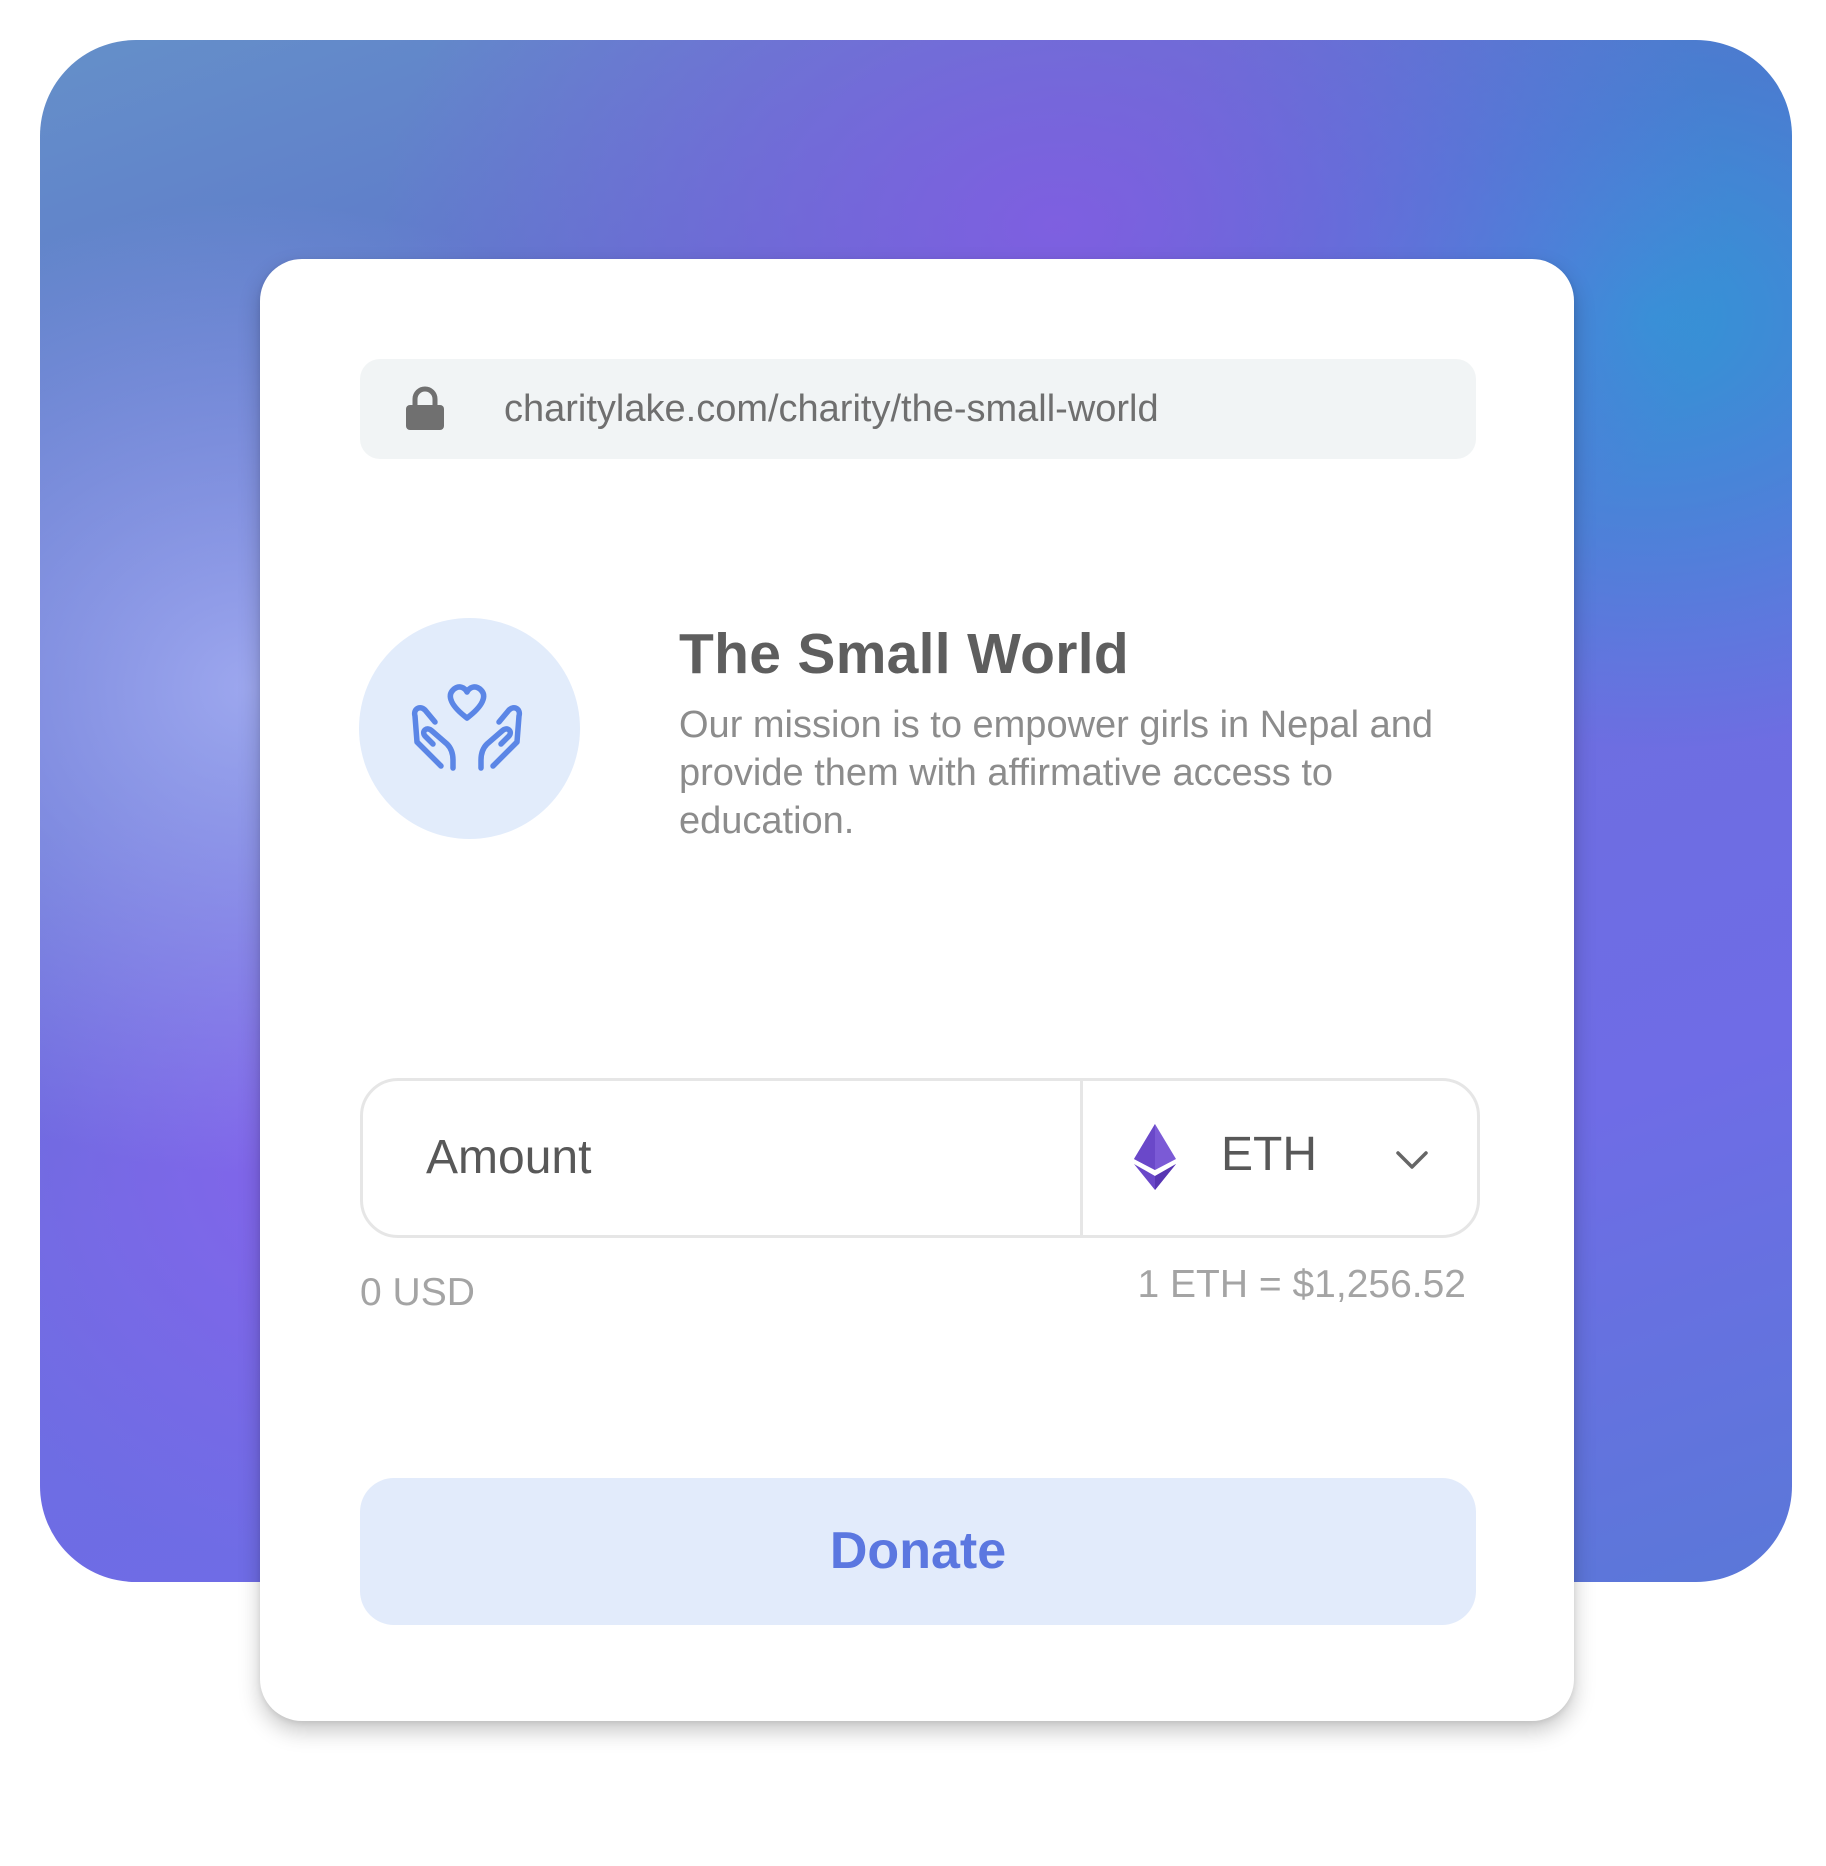 The height and width of the screenshot is (1866, 1826). Describe the element at coordinates (417, 1292) in the screenshot. I see `usd-equivalent: 0 USD` at that location.